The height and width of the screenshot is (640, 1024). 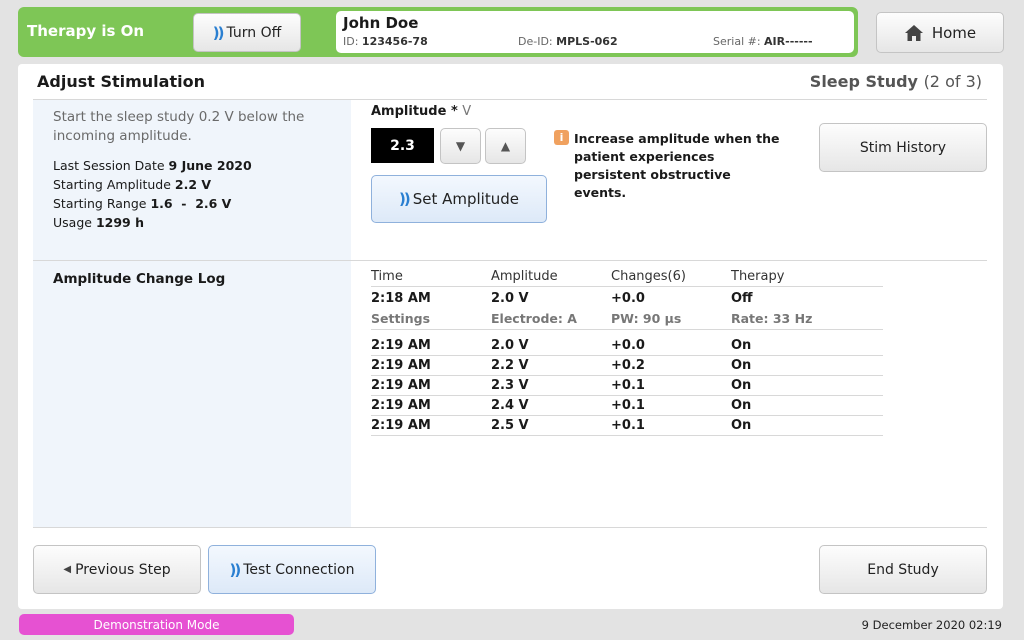 What do you see at coordinates (402, 145) in the screenshot?
I see `amplitude-value: 2.3` at bounding box center [402, 145].